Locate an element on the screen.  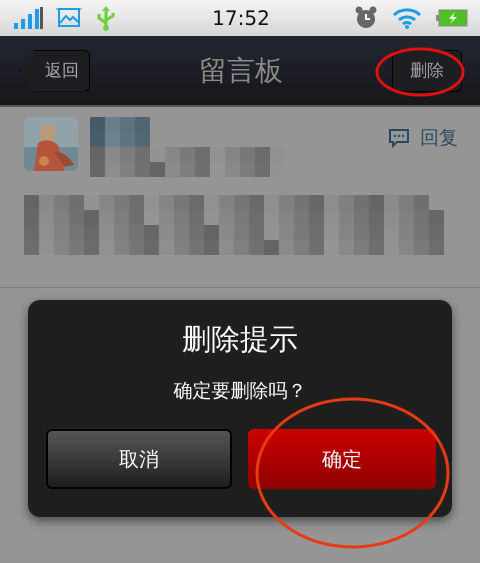
cancel-button: 取消 is located at coordinates (139, 459).